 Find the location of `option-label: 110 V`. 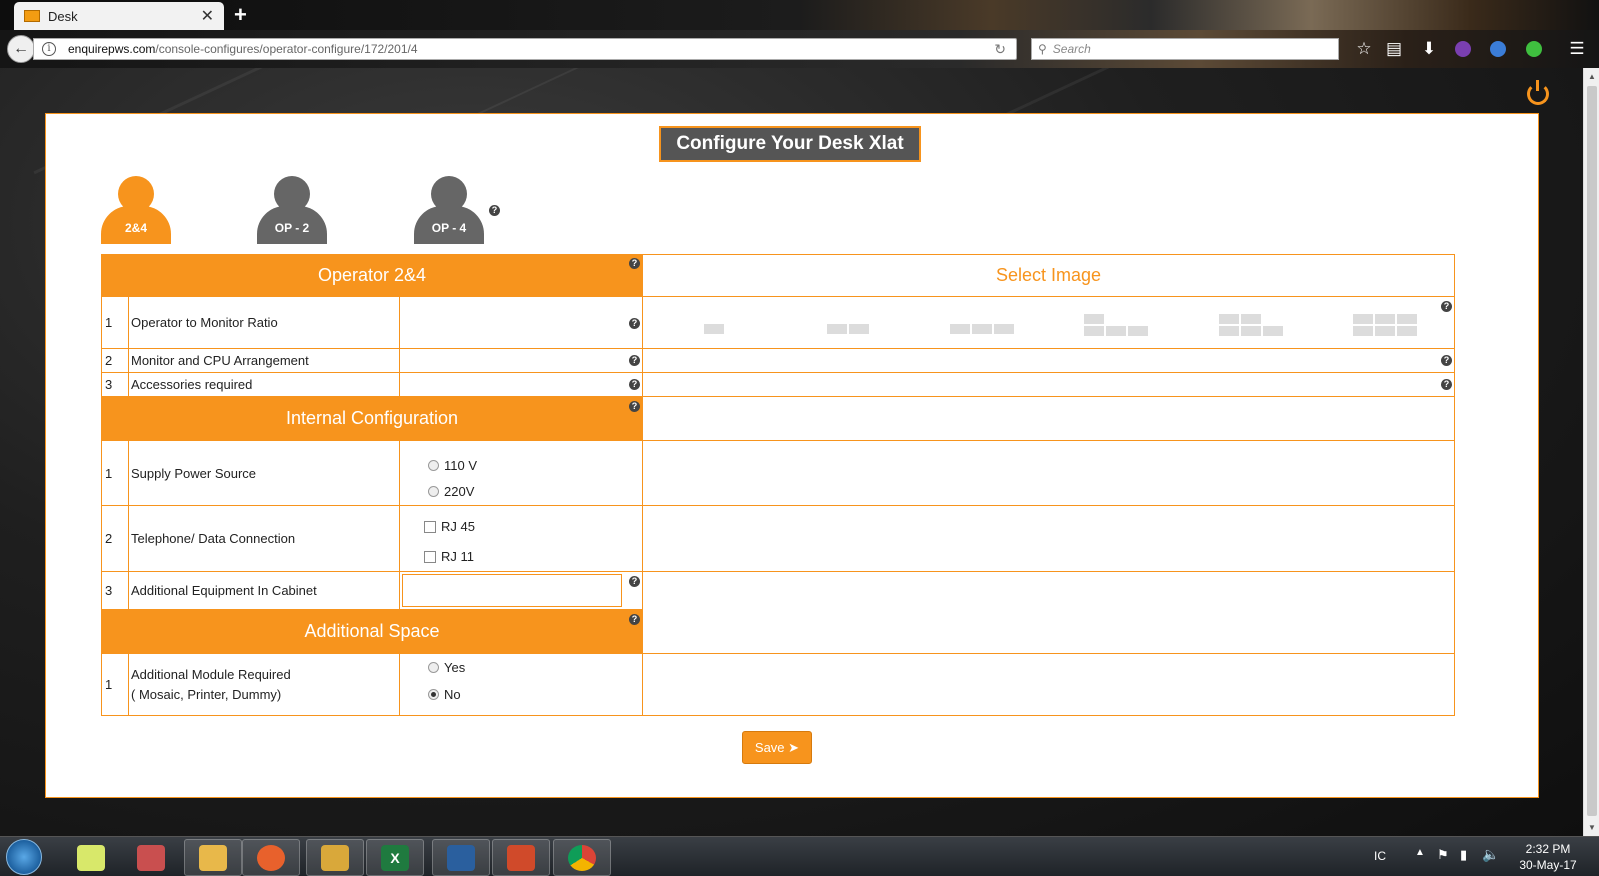

option-label: 110 V is located at coordinates (461, 465).